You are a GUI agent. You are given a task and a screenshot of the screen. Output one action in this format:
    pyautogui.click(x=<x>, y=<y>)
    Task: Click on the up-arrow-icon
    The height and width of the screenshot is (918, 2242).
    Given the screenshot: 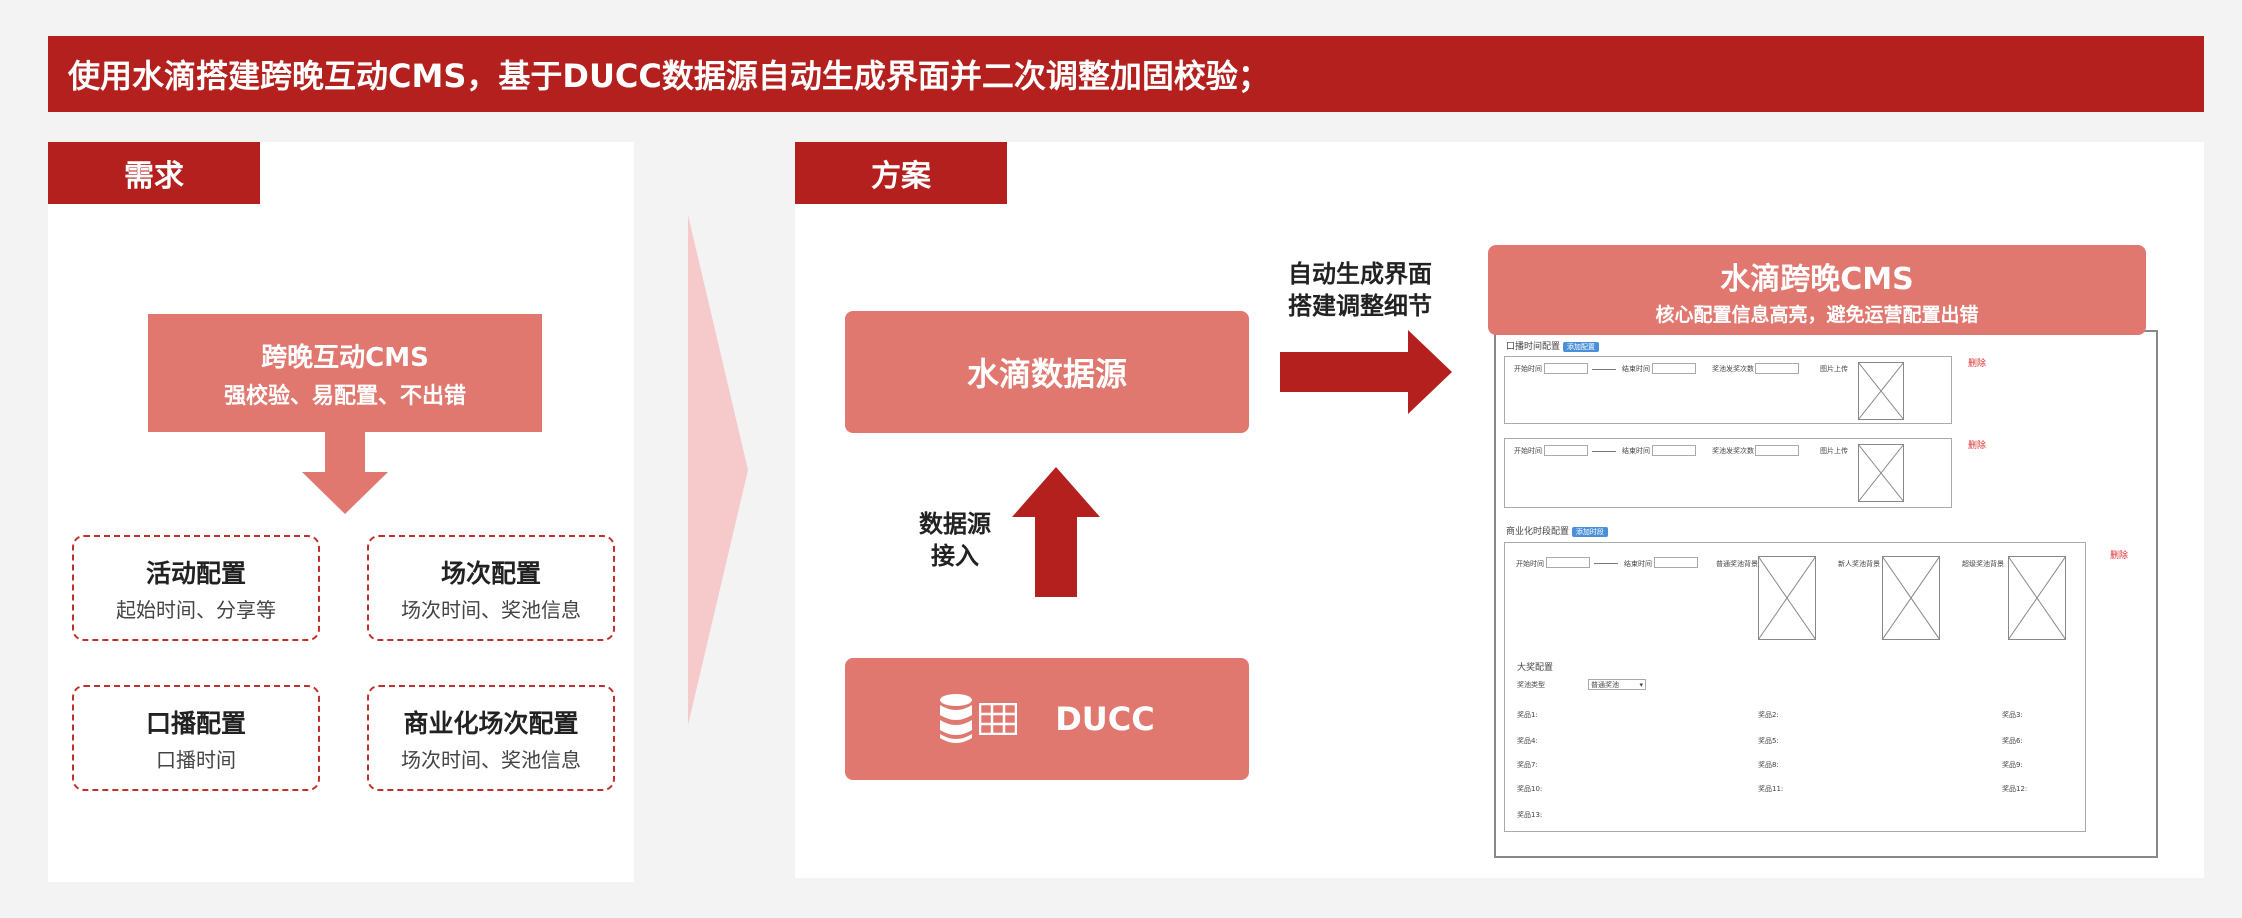 What is the action you would take?
    pyautogui.click(x=1056, y=532)
    